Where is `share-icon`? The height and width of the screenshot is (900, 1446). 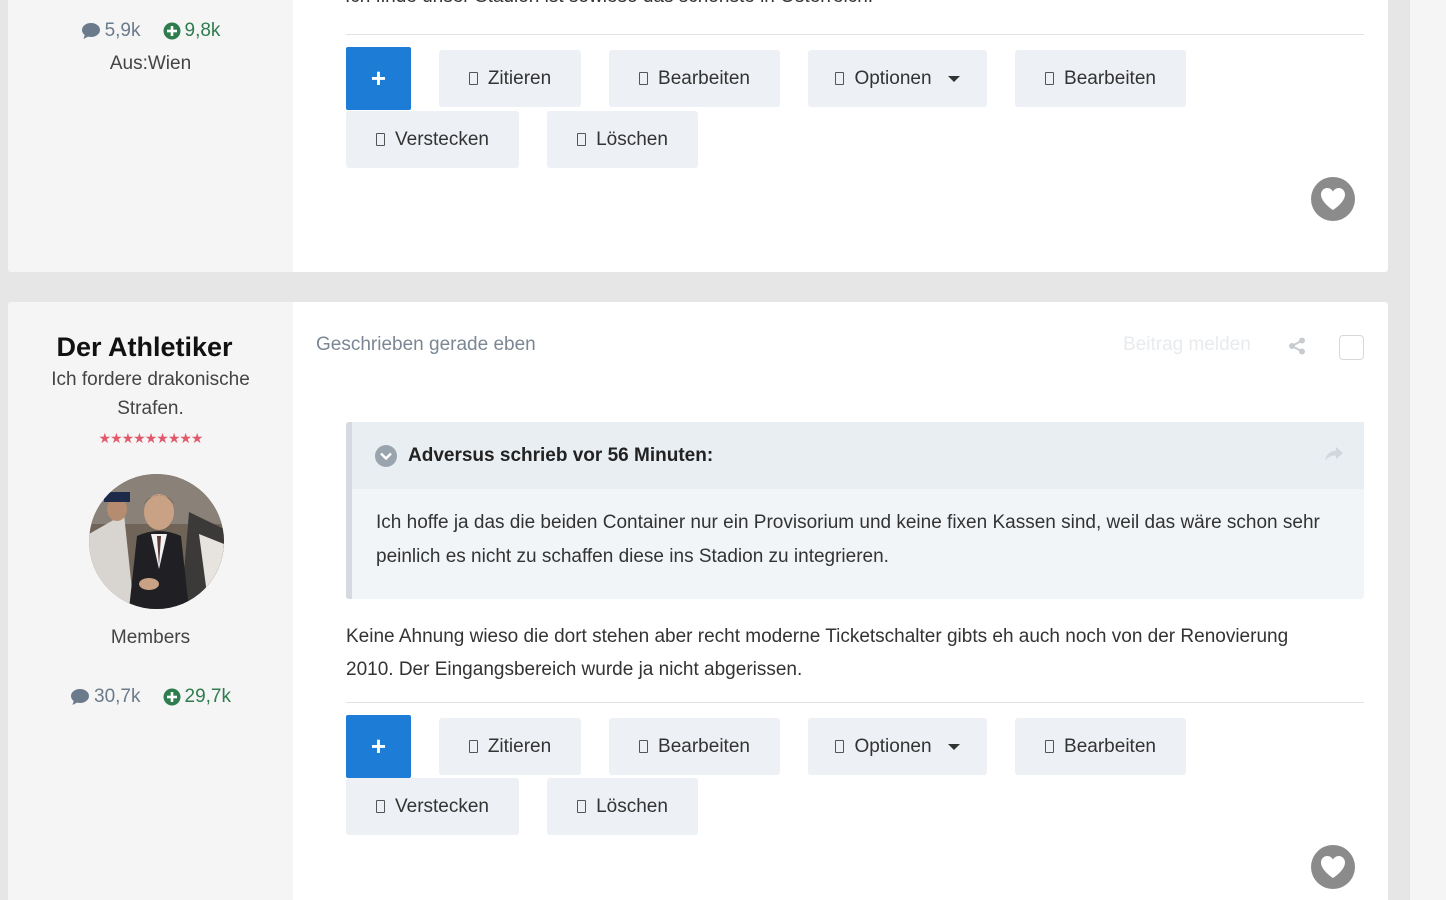 share-icon is located at coordinates (1297, 348).